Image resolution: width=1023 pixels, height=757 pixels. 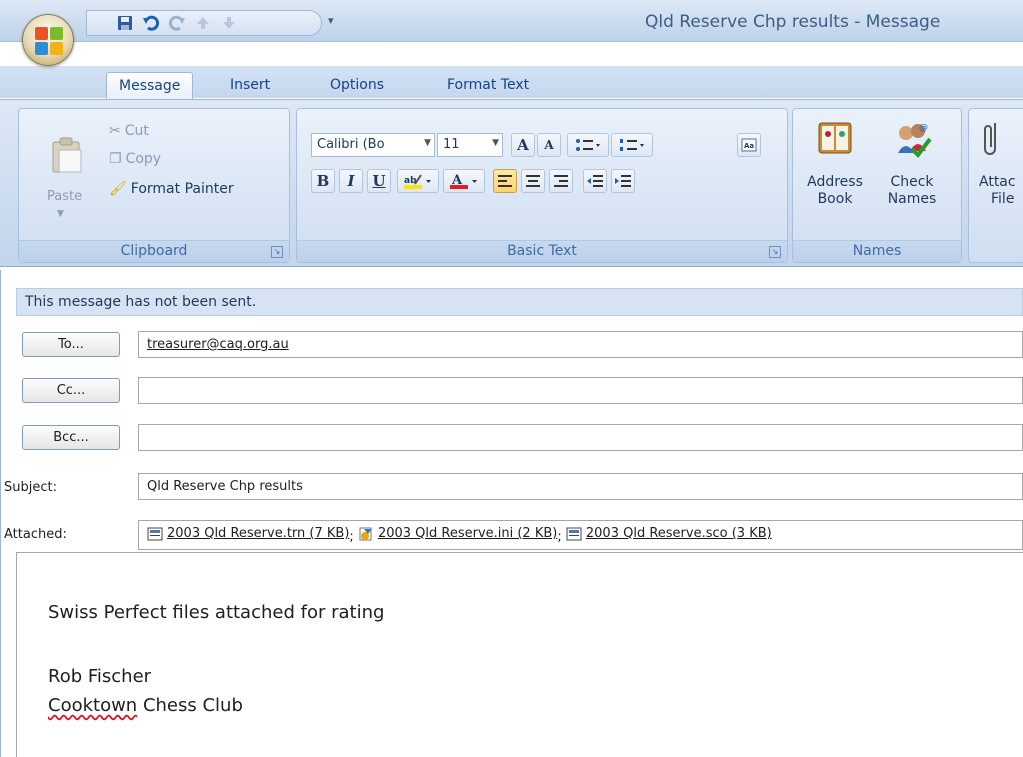 I want to click on attach-file-button: Attac File, so click(x=1001, y=163).